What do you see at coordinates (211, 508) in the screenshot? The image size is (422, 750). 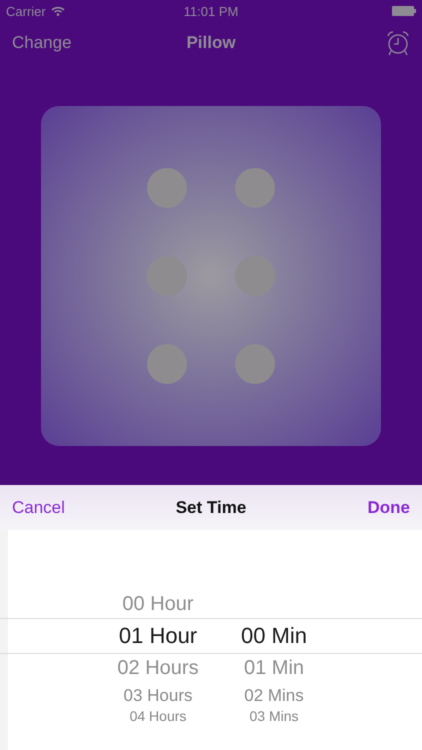 I see `sheet-title: Set Time` at bounding box center [211, 508].